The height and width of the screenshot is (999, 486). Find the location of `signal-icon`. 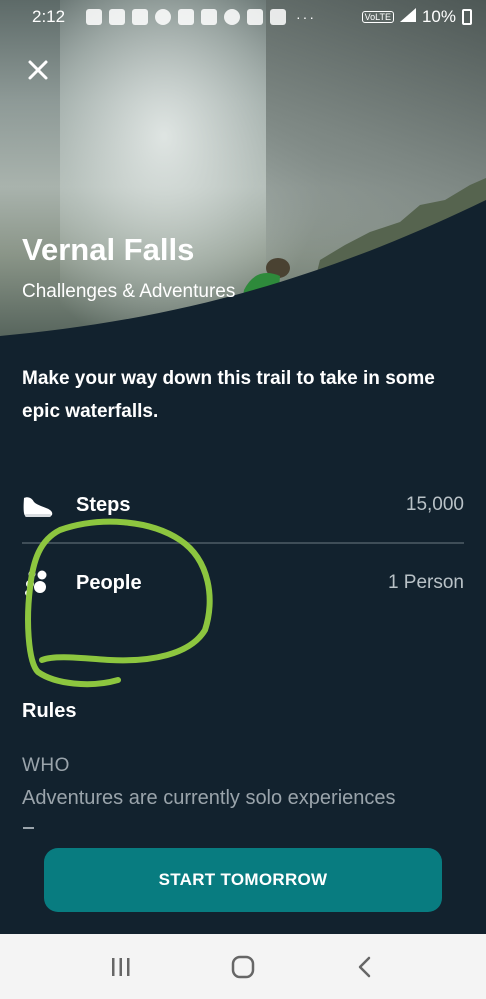

signal-icon is located at coordinates (407, 17).